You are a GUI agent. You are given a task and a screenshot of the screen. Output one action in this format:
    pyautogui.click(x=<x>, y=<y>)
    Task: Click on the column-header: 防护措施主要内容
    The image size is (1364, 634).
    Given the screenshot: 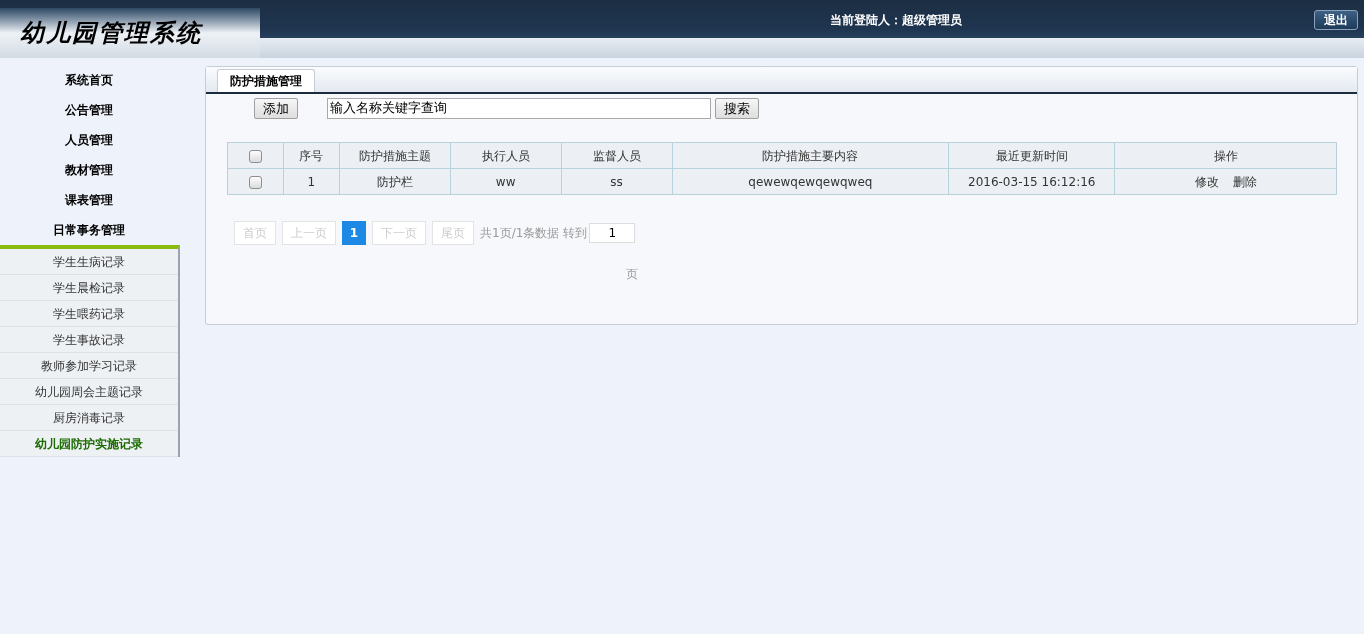 What is the action you would take?
    pyautogui.click(x=810, y=155)
    